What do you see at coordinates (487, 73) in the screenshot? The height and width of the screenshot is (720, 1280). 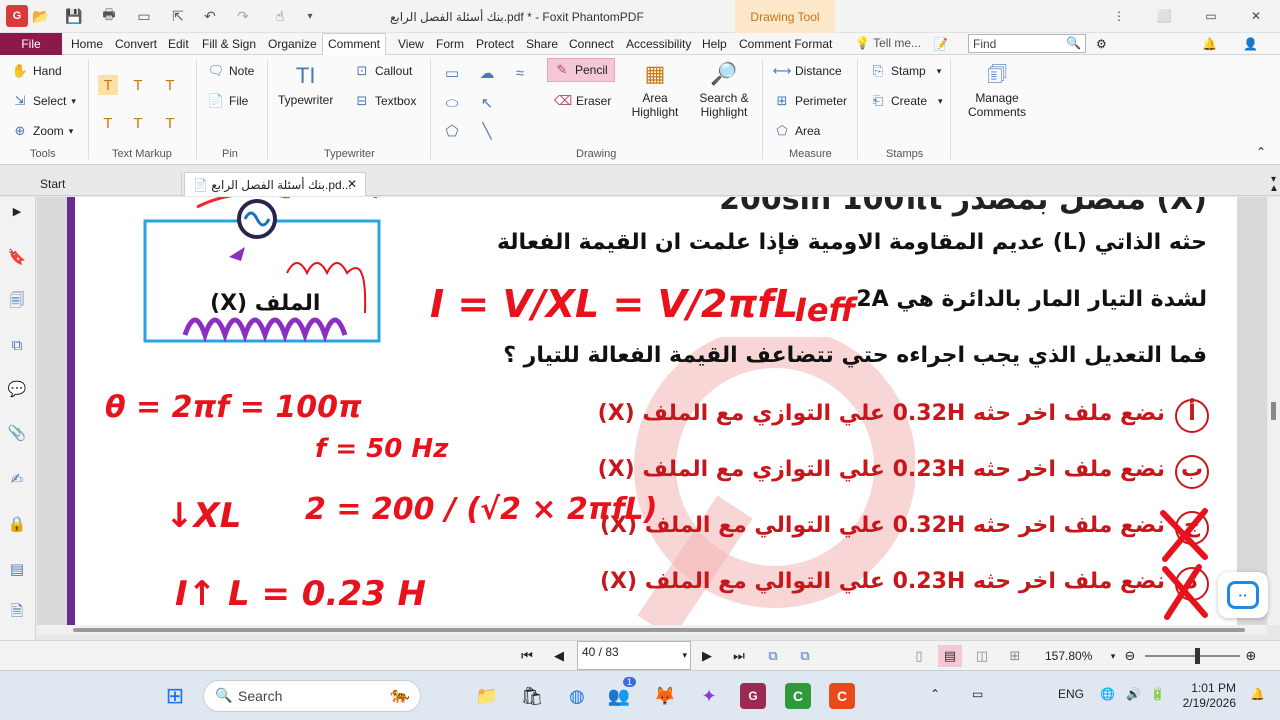 I see `cloud-shape-icon: ☁` at bounding box center [487, 73].